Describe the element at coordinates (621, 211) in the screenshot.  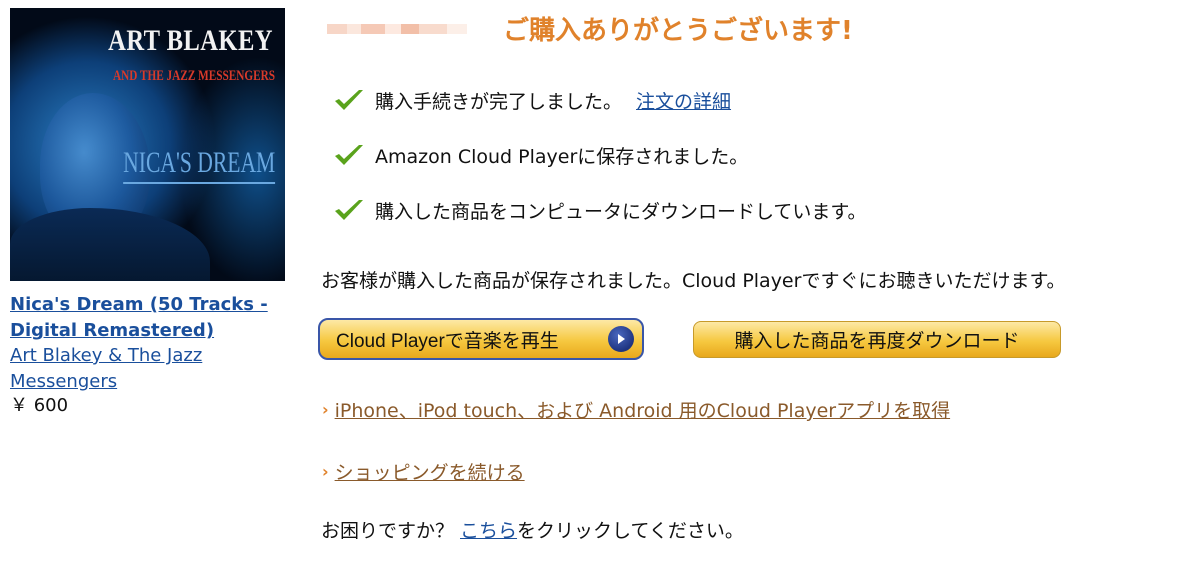
I see `status-text: 購入した商品をコンピュータにダウンロードしています。` at that location.